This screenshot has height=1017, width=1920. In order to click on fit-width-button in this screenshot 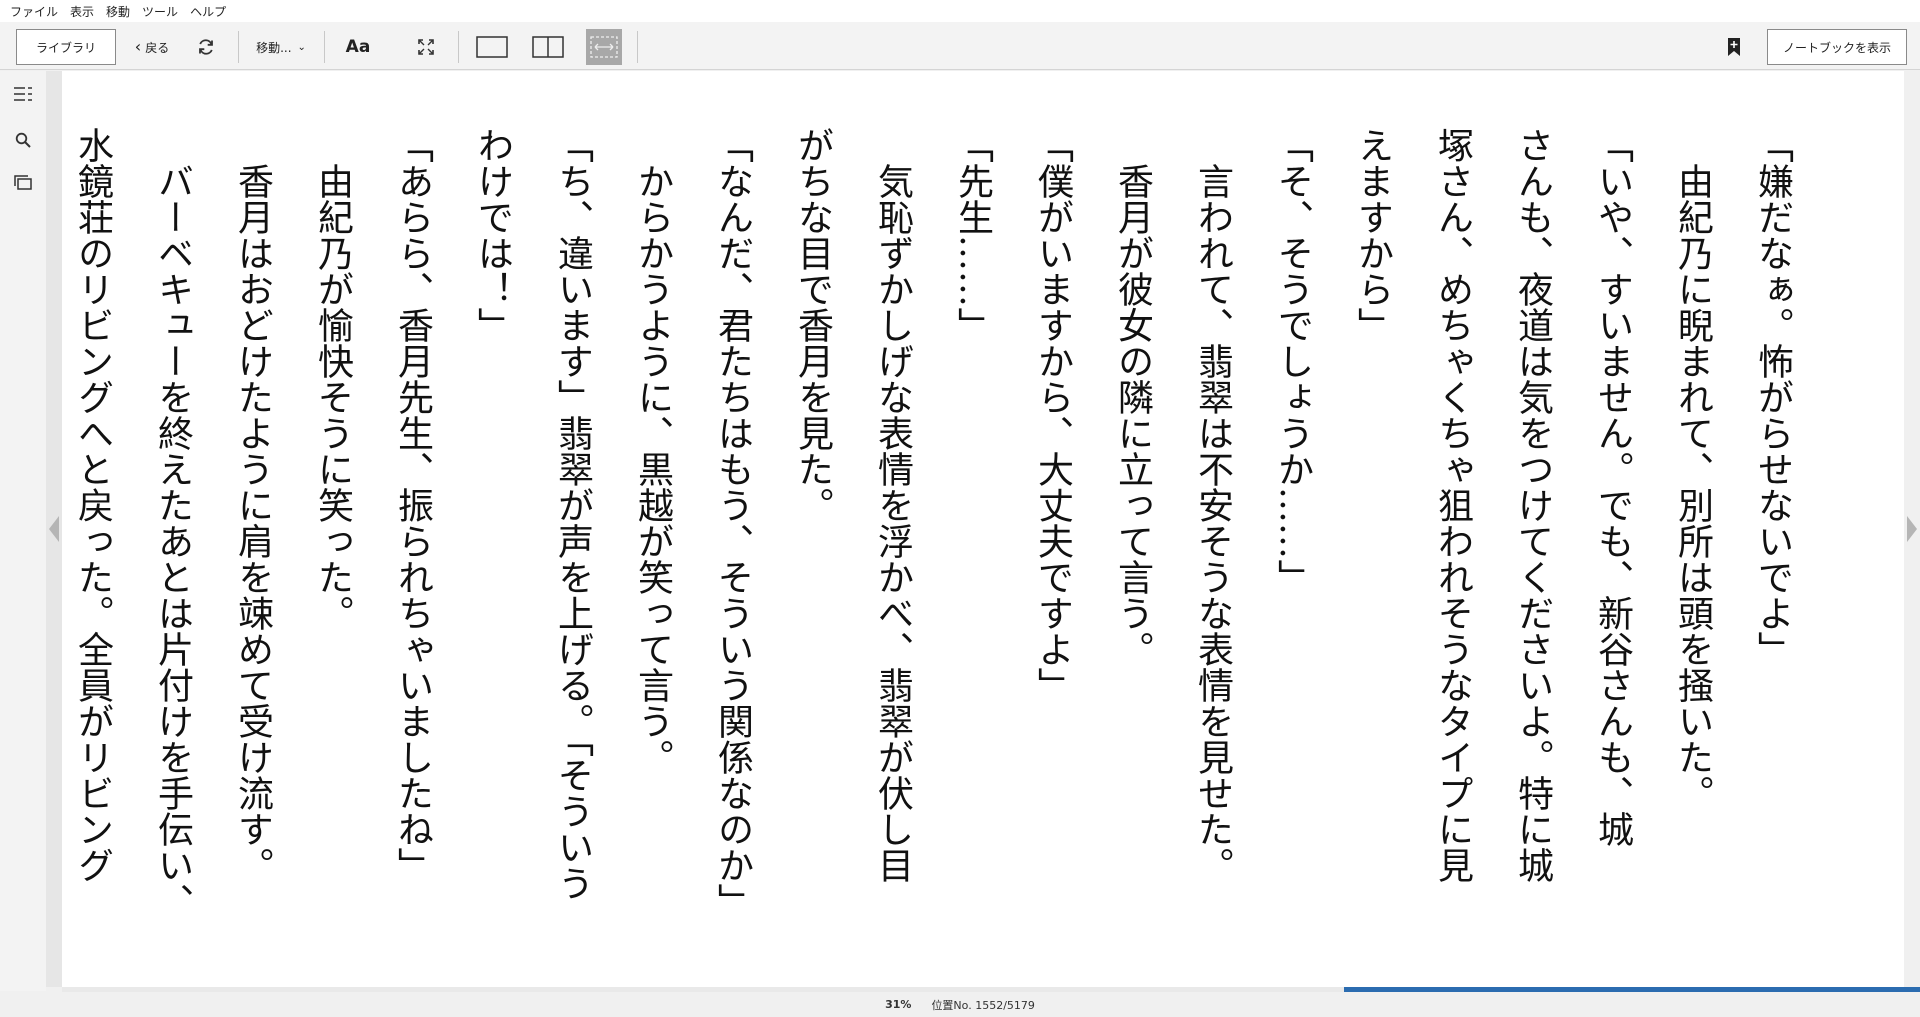, I will do `click(604, 47)`.